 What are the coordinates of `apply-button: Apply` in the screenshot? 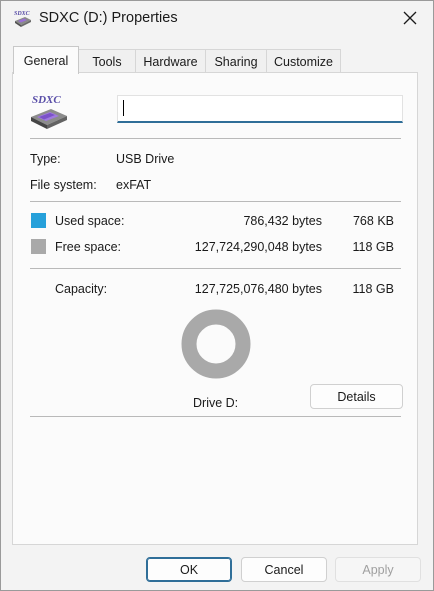 It's located at (378, 569).